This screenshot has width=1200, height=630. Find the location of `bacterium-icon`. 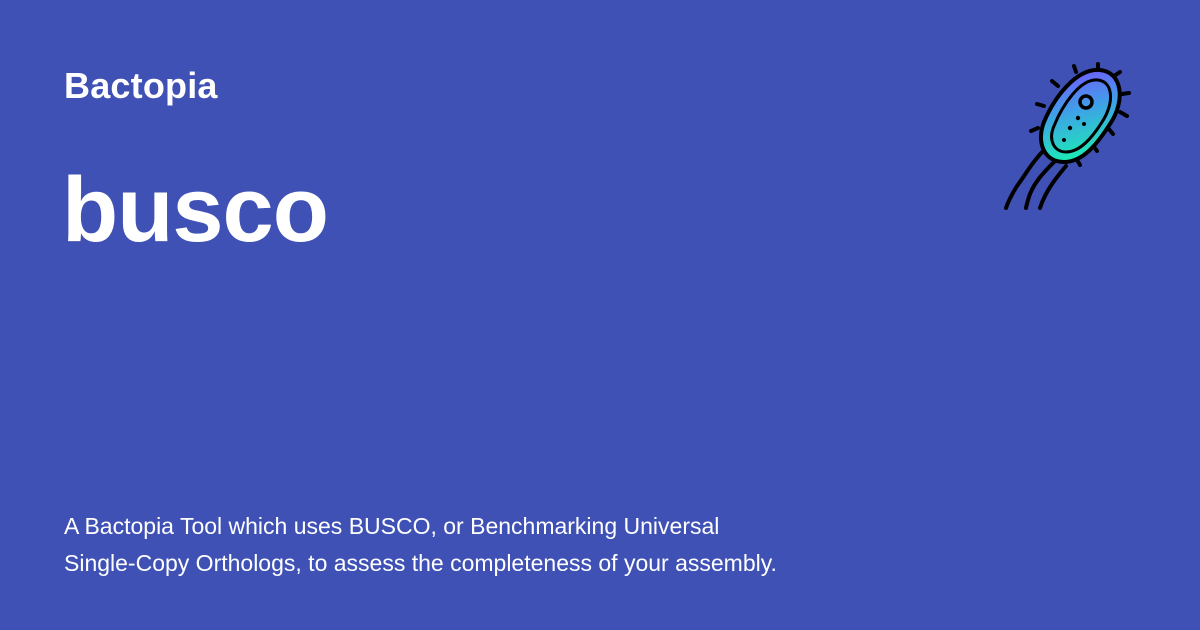

bacterium-icon is located at coordinates (1067, 136).